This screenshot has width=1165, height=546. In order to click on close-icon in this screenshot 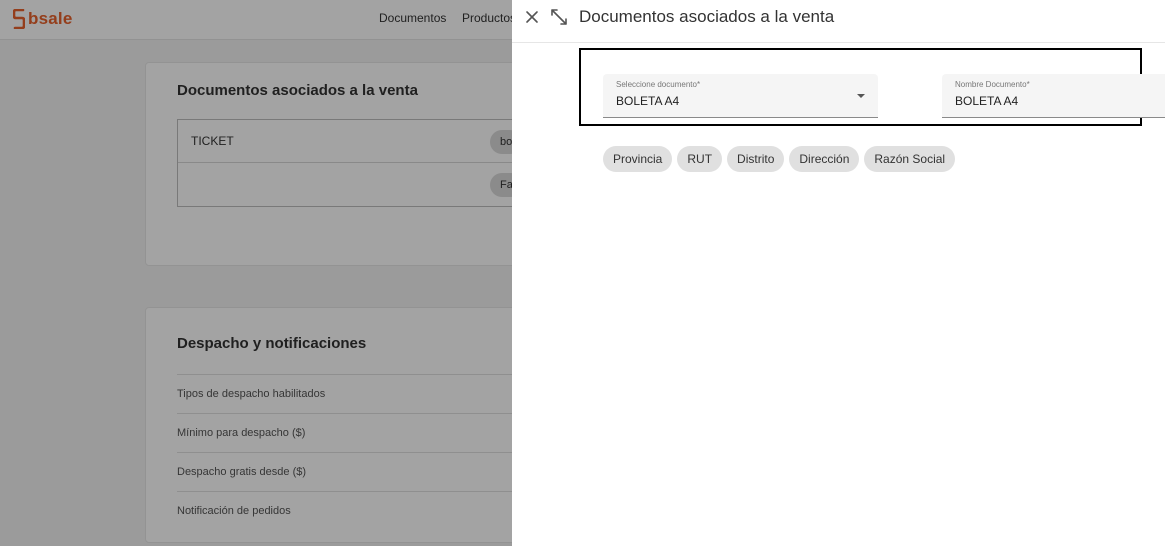, I will do `click(532, 17)`.